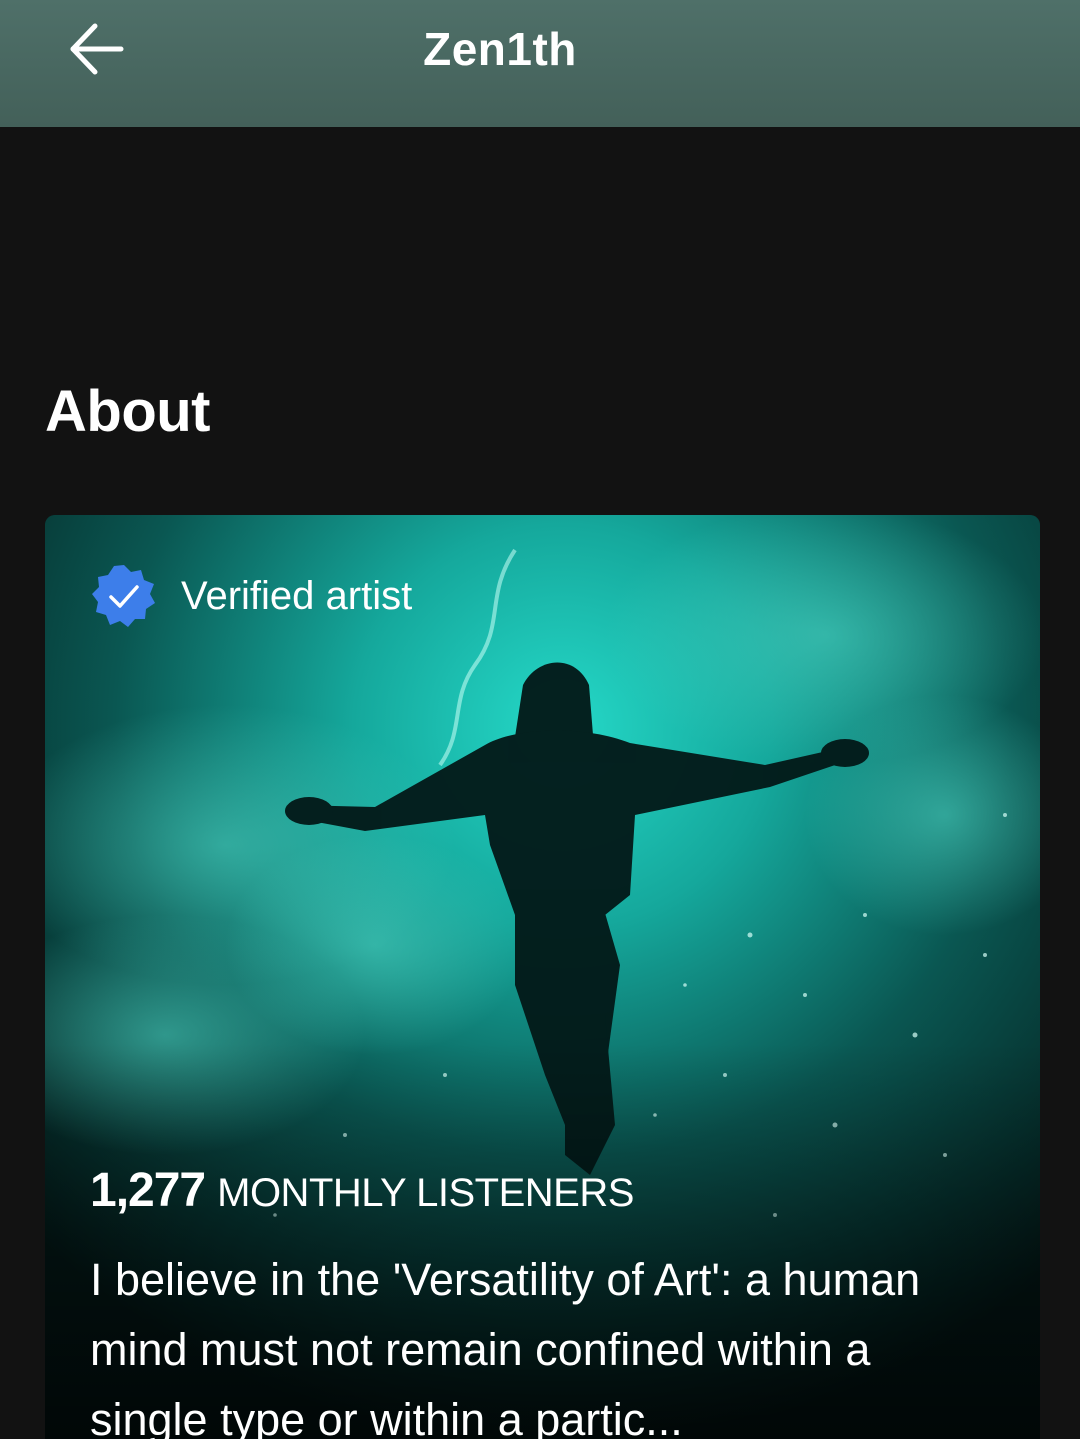  I want to click on verified-badge-icon, so click(123, 596).